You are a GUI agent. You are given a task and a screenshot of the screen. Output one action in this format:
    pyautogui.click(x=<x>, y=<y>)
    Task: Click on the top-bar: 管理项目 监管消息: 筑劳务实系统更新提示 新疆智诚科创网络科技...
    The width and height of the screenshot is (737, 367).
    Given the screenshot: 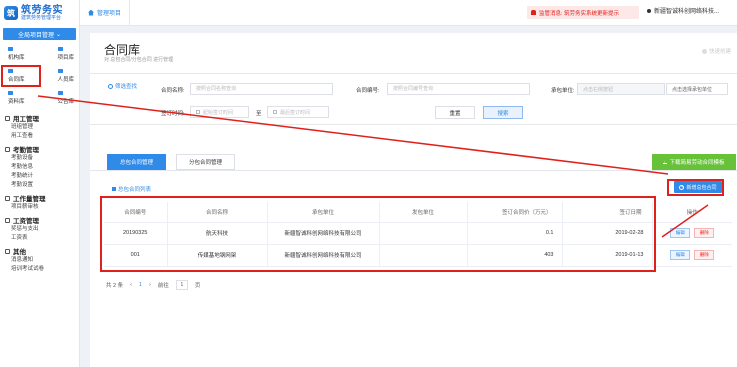 What is the action you would take?
    pyautogui.click(x=408, y=13)
    